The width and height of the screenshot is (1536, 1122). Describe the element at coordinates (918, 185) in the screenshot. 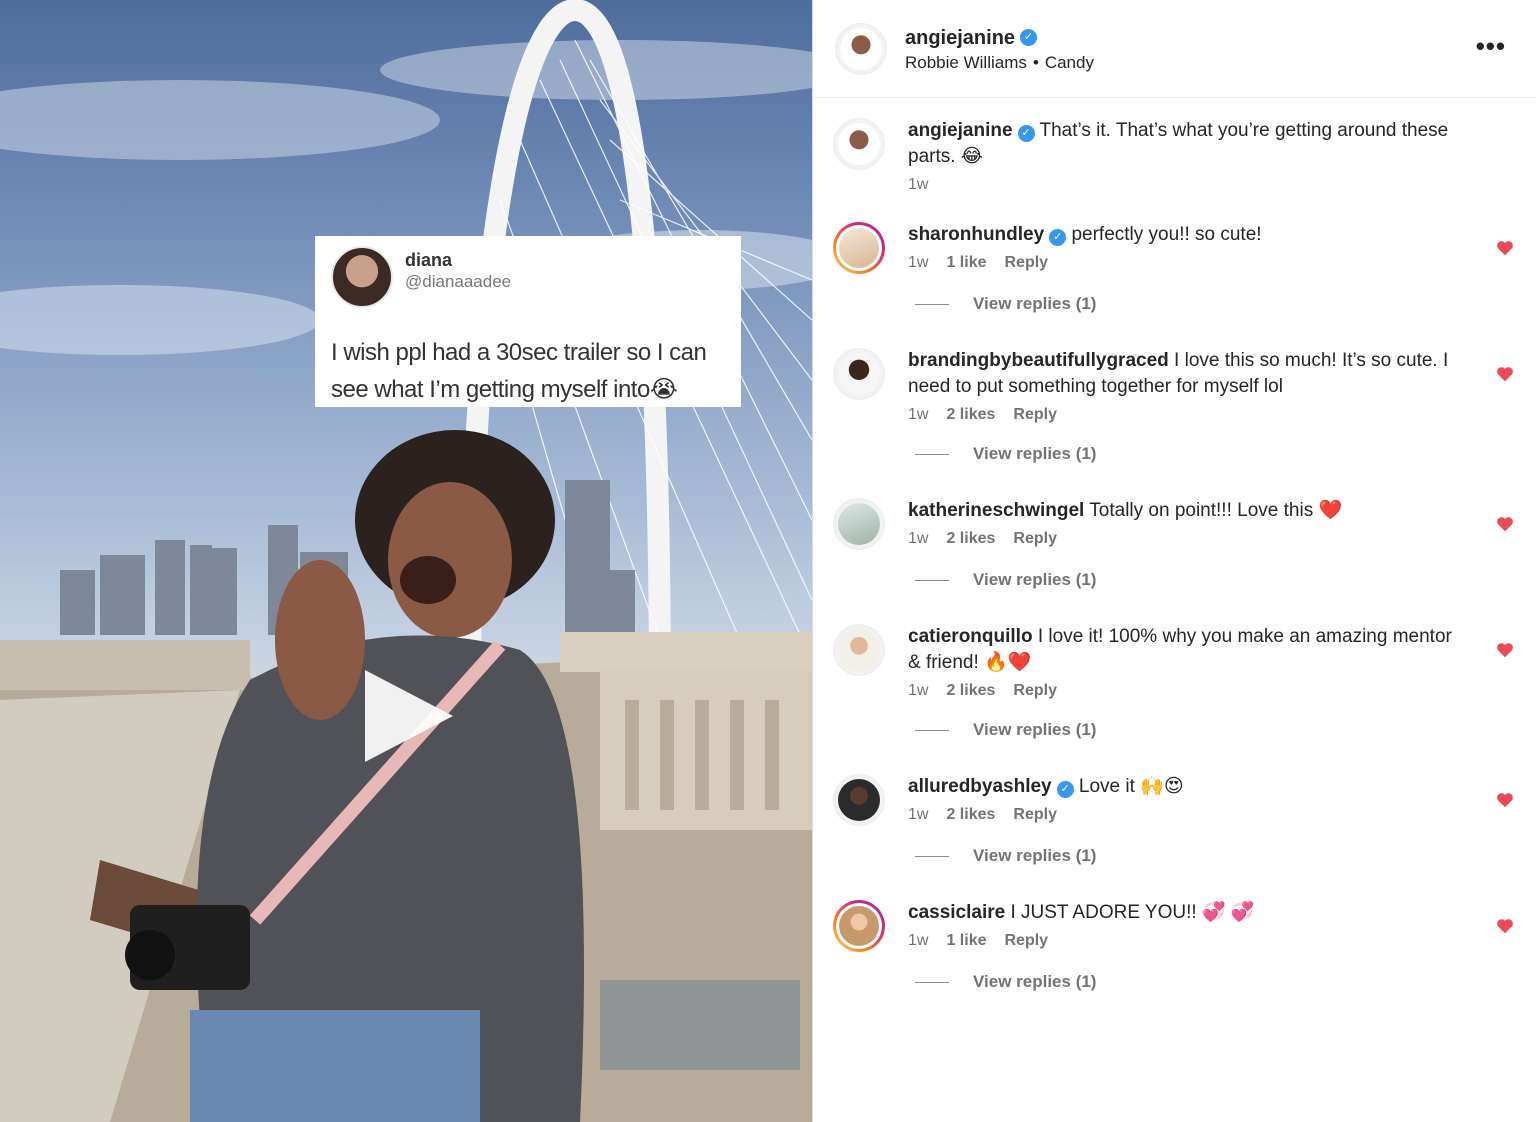

I see `caption-time: 1w` at that location.